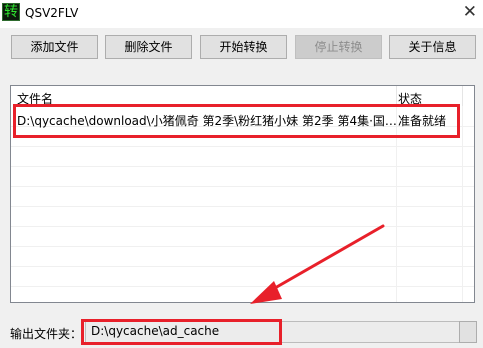 The image size is (483, 348). I want to click on annotation-arrow-icon, so click(317, 264).